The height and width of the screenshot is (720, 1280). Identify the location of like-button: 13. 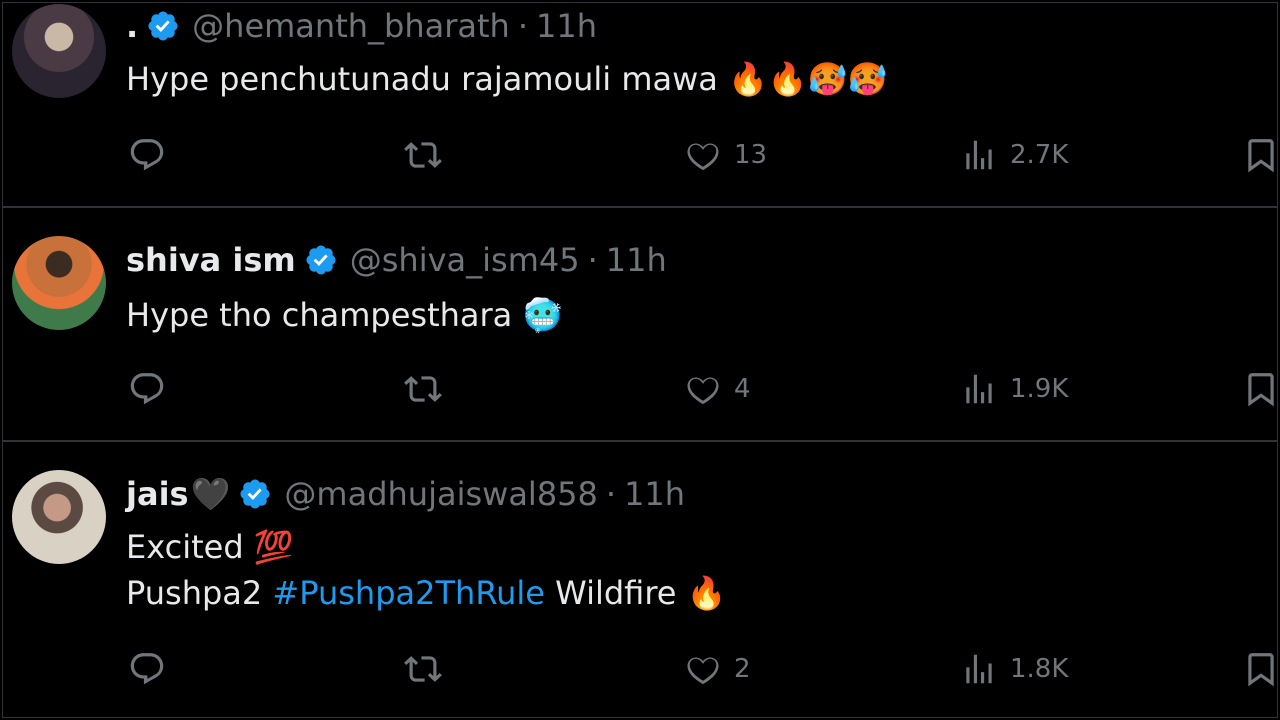
(725, 155).